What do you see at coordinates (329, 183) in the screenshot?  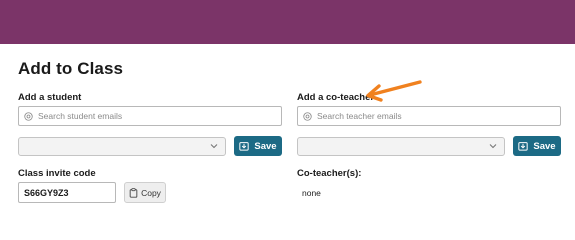 I see `coteachers-section: Co-teacher(s): none` at bounding box center [329, 183].